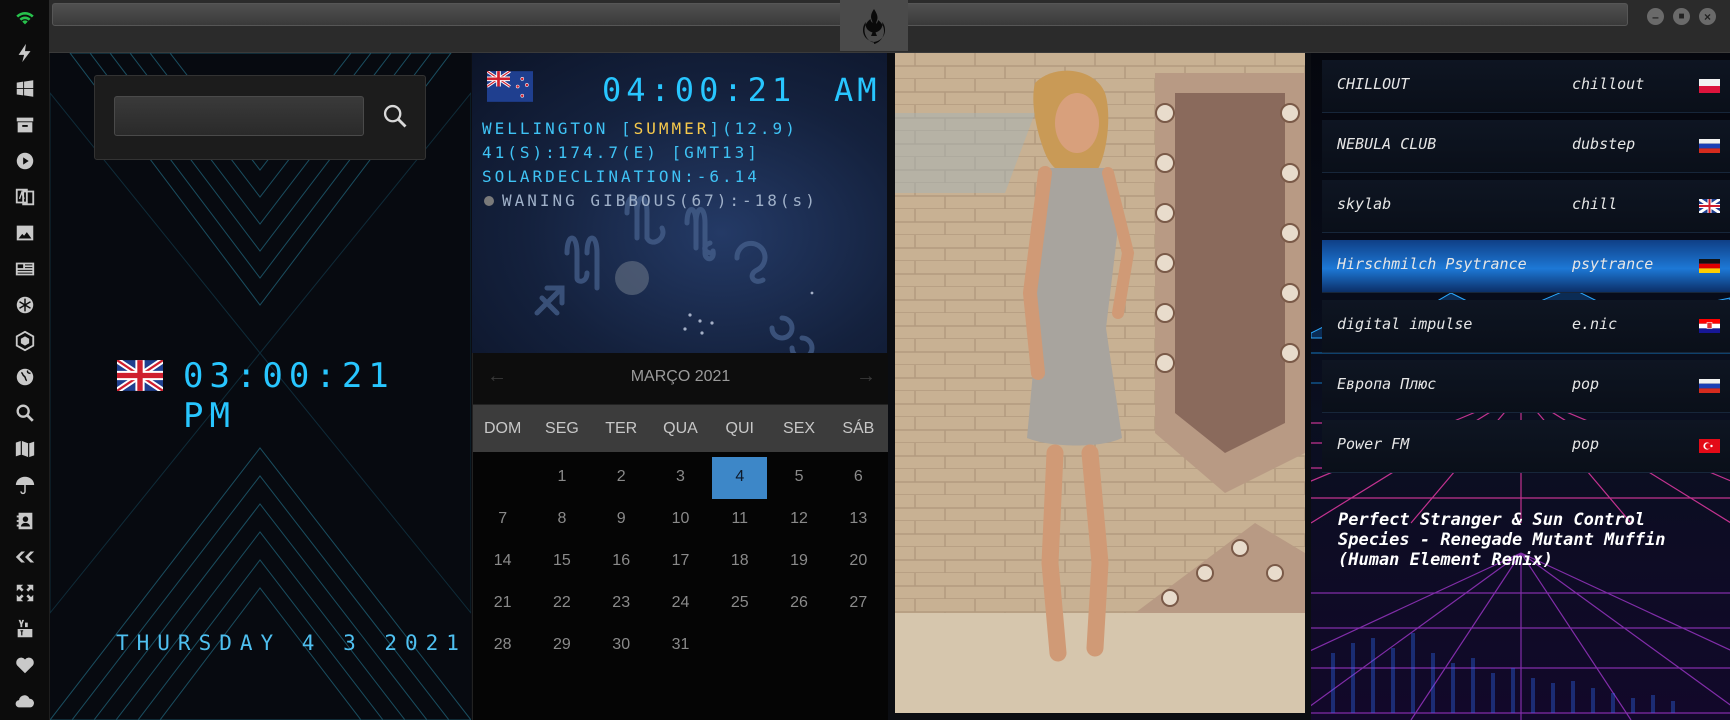 This screenshot has width=1730, height=720. What do you see at coordinates (621, 428) in the screenshot?
I see `weekday-label: TER` at bounding box center [621, 428].